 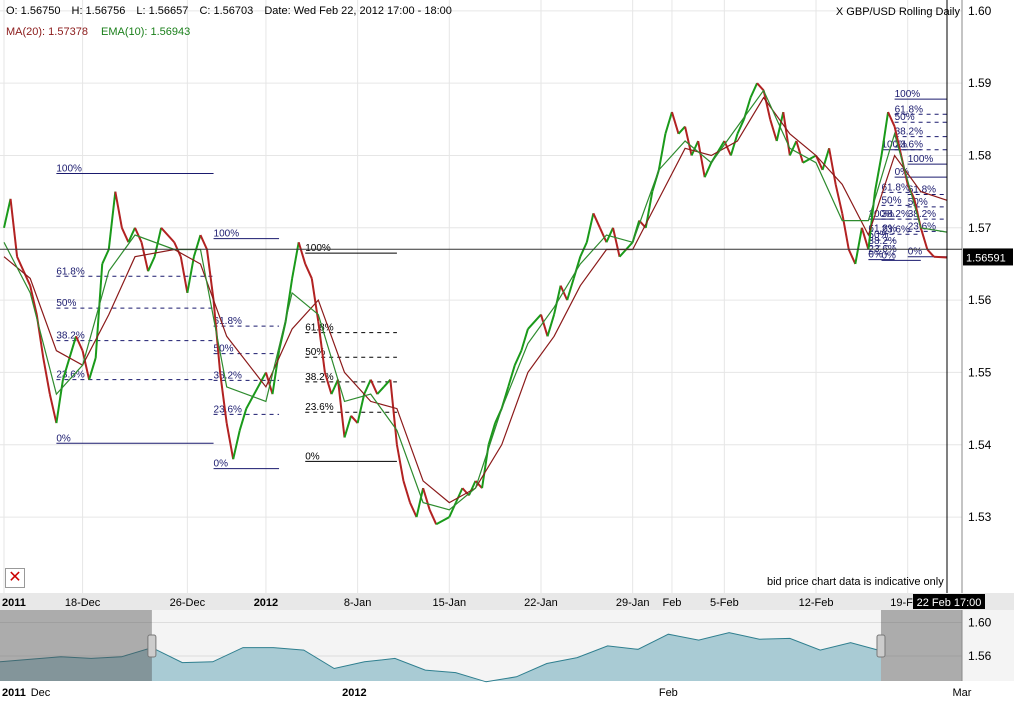 What do you see at coordinates (146, 32) in the screenshot?
I see `ema10-value: EMA(10): 1.56943` at bounding box center [146, 32].